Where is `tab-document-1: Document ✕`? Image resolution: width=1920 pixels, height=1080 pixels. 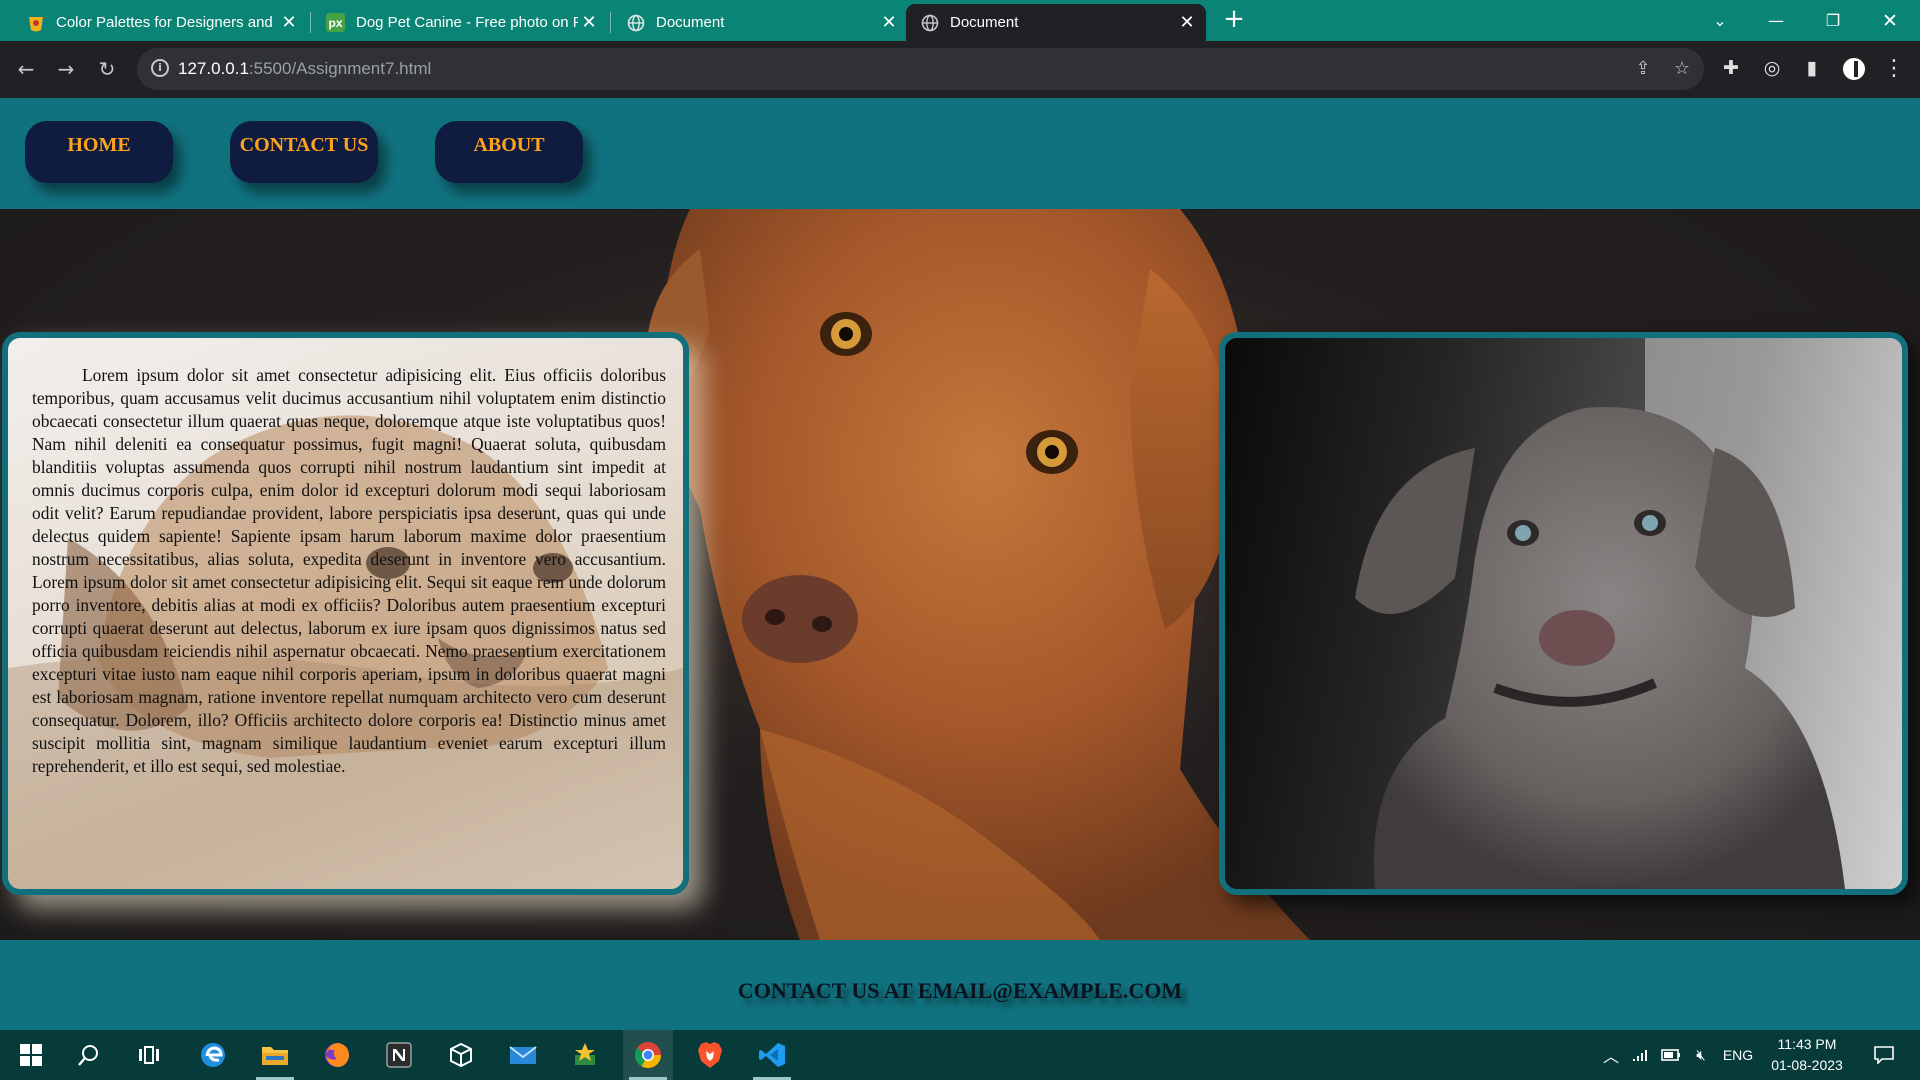 tab-document-1: Document ✕ is located at coordinates (760, 22).